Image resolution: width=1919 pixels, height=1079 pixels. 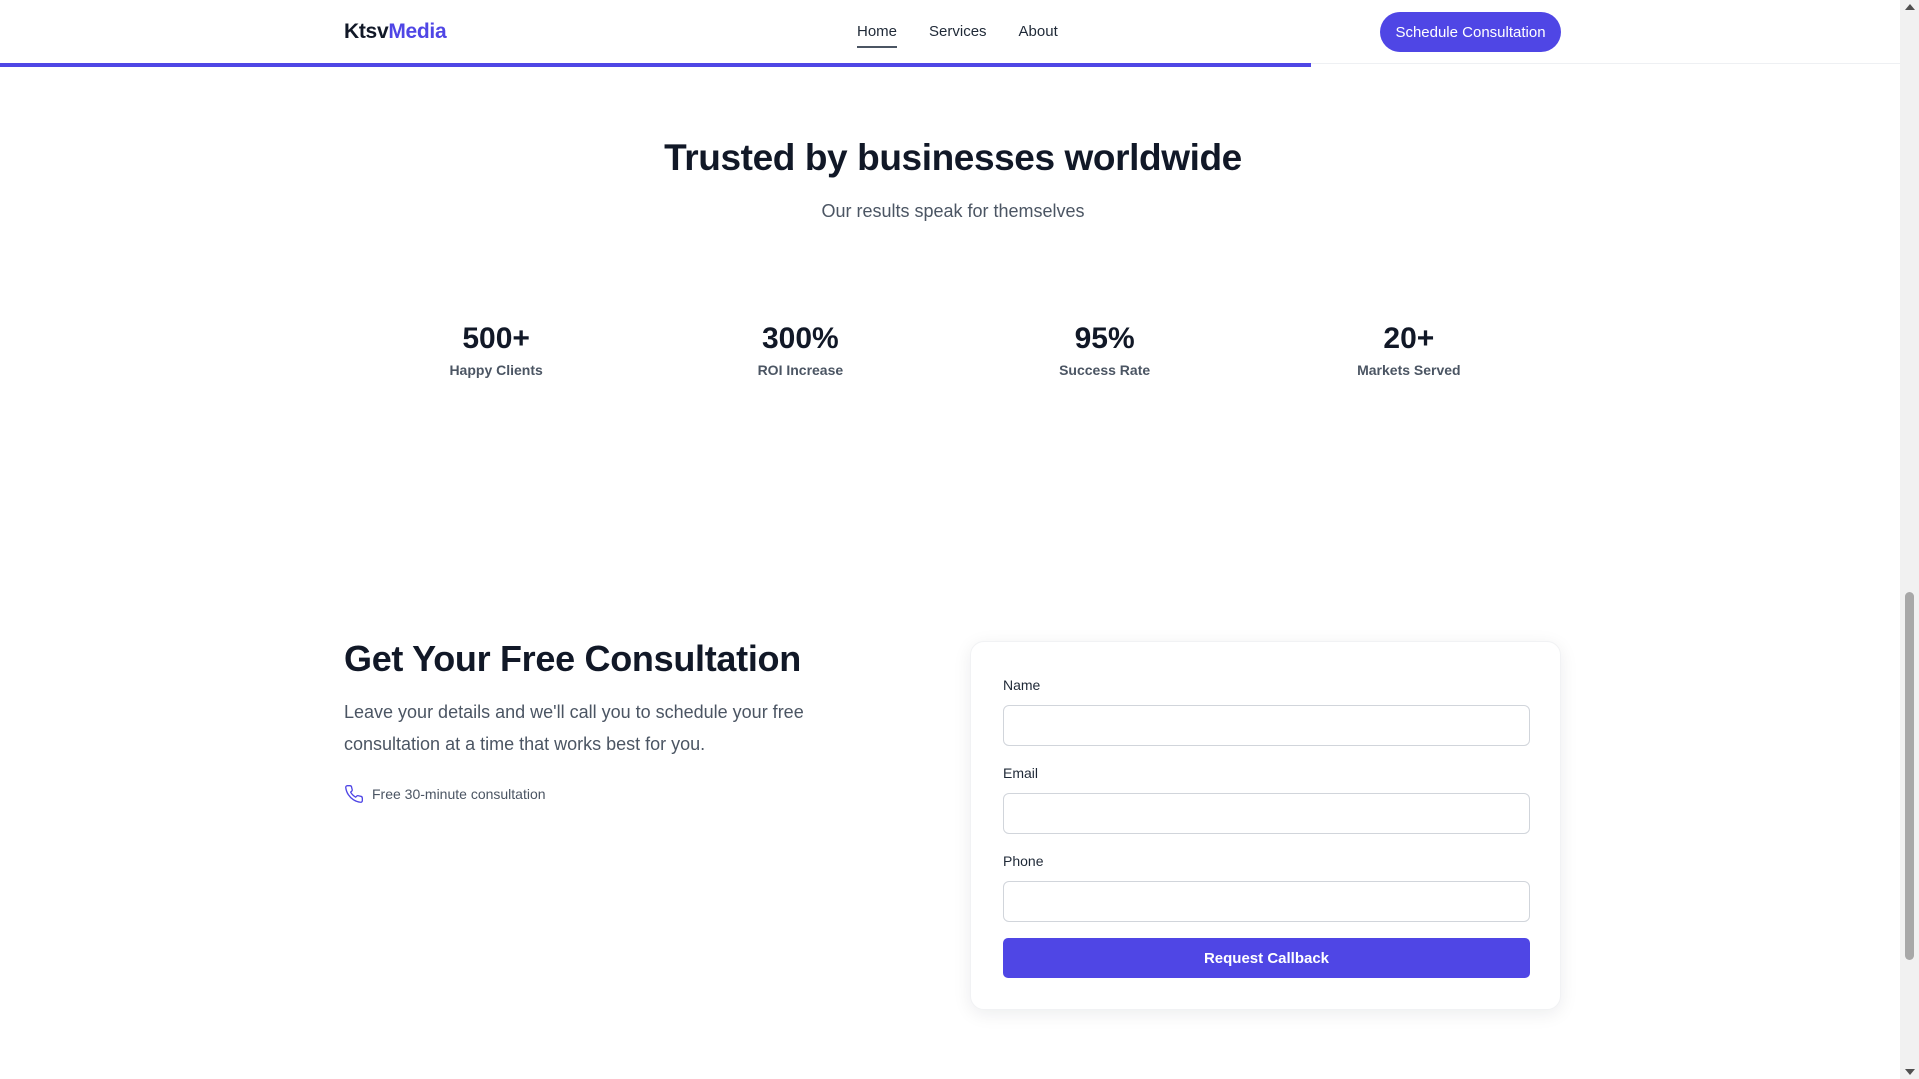 I want to click on phone-icon, so click(x=354, y=794).